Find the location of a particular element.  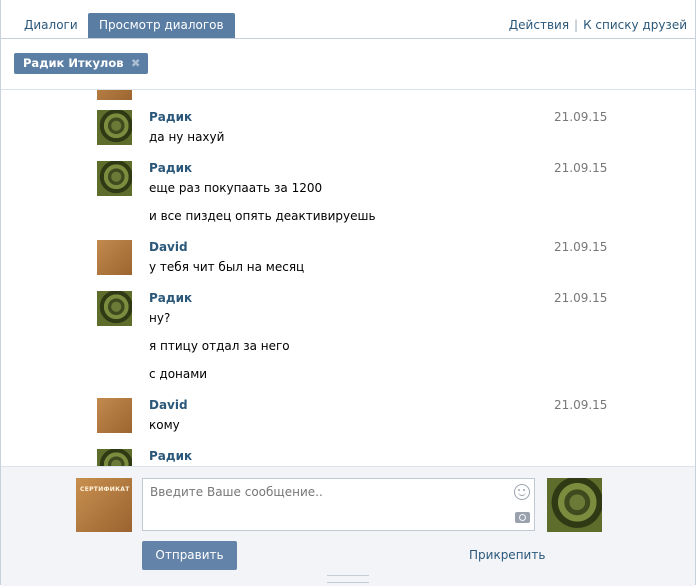

message-text: с донами is located at coordinates (178, 374).